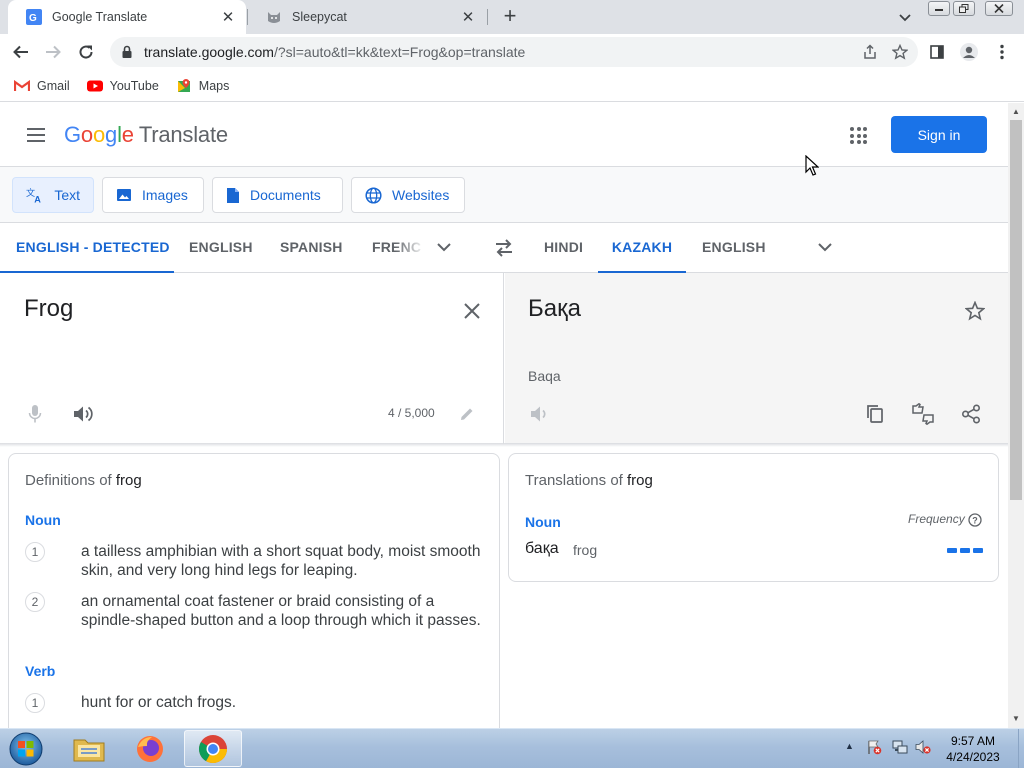 The width and height of the screenshot is (1024, 768). I want to click on arrow-left-icon, so click(20, 52).